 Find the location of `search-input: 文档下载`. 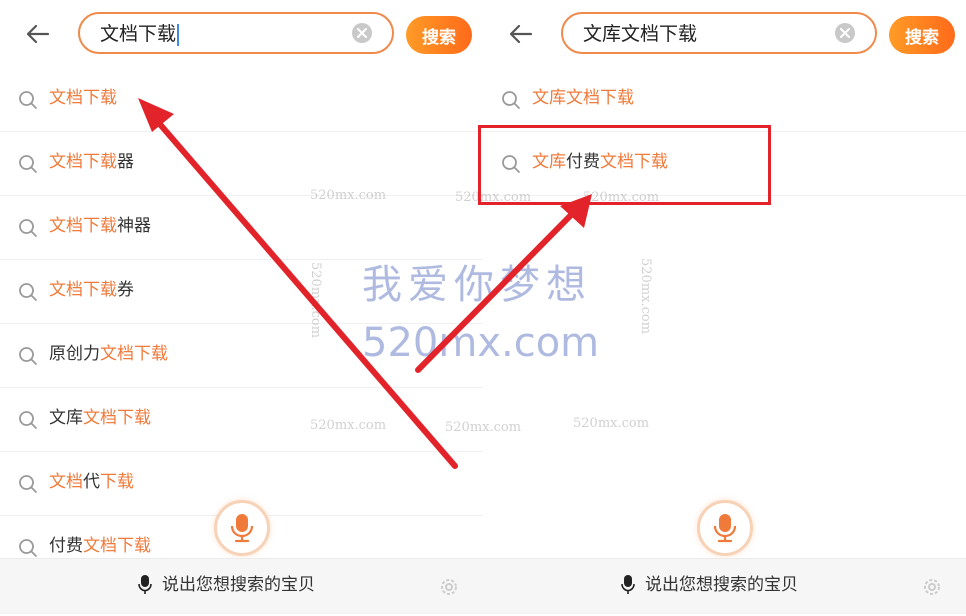

search-input: 文档下载 is located at coordinates (236, 33).